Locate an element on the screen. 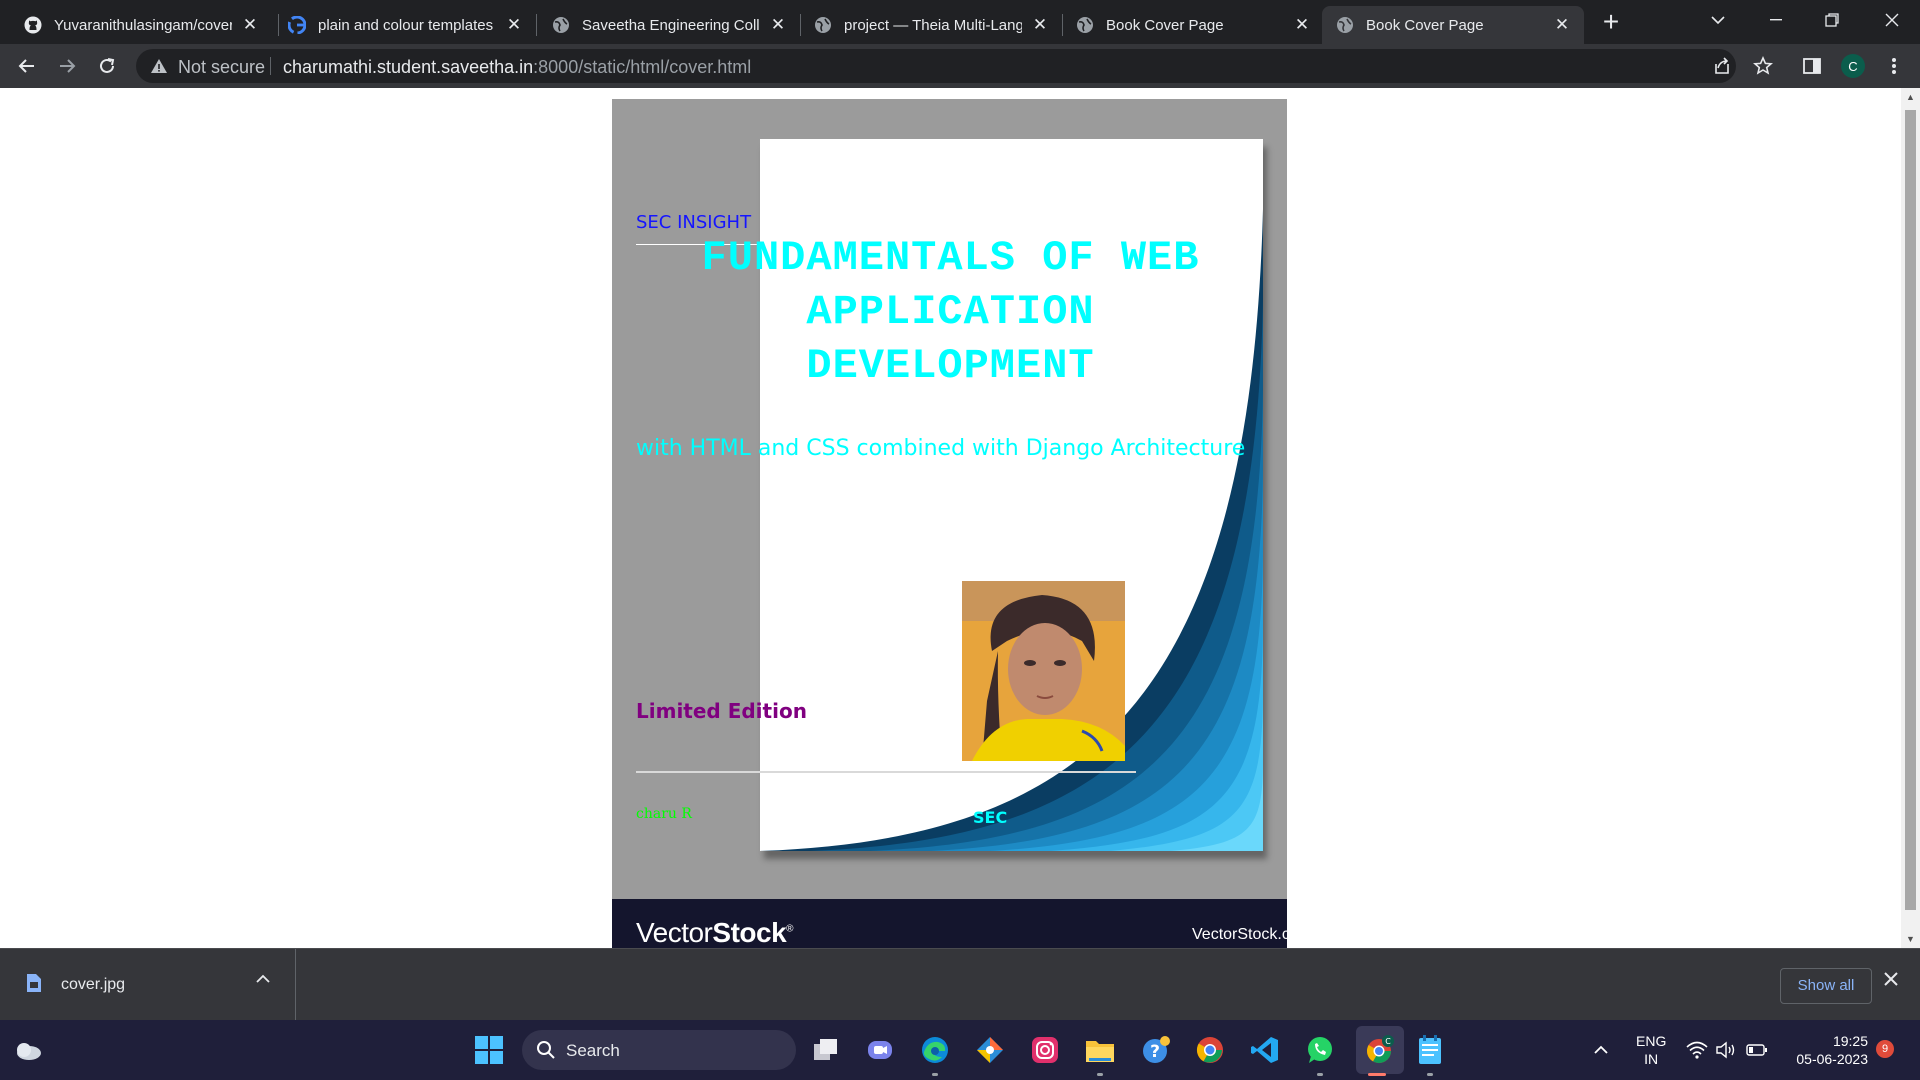 This screenshot has height=1080, width=1920. scroll-down-icon: ▼ is located at coordinates (1910, 939).